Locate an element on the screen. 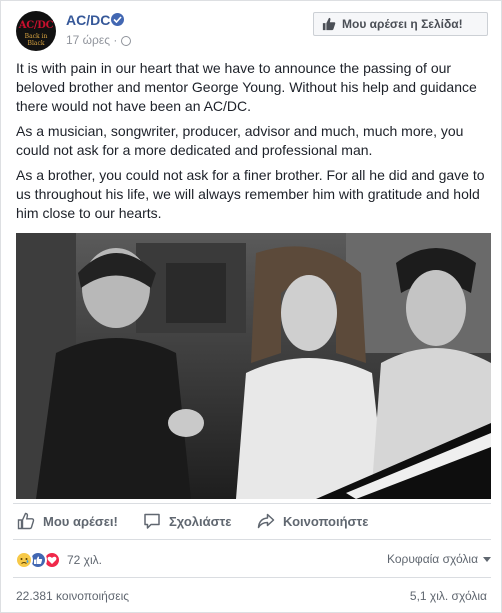  comment-icon is located at coordinates (152, 521).